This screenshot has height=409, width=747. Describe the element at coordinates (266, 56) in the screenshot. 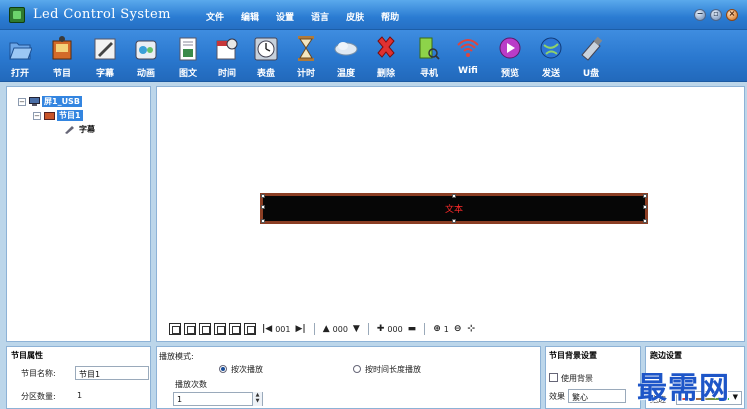

I see `tool-dial-button: 表盘` at that location.